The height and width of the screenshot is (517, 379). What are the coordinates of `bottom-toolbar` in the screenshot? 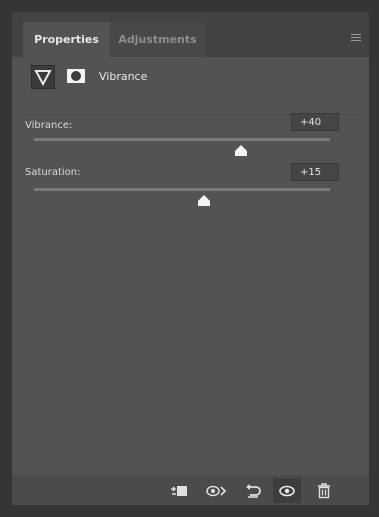 It's located at (190, 490).